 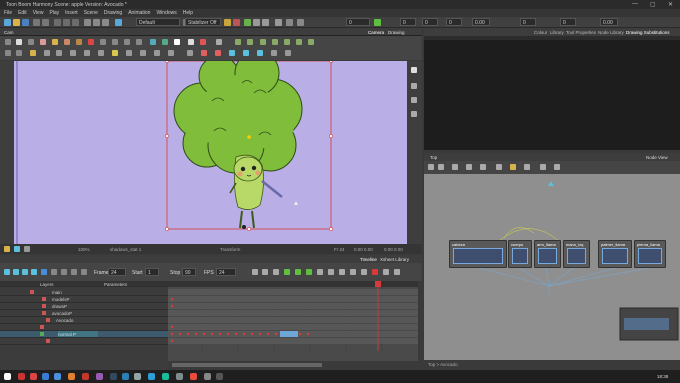 What do you see at coordinates (256, 22) in the screenshot?
I see `line-icon` at bounding box center [256, 22].